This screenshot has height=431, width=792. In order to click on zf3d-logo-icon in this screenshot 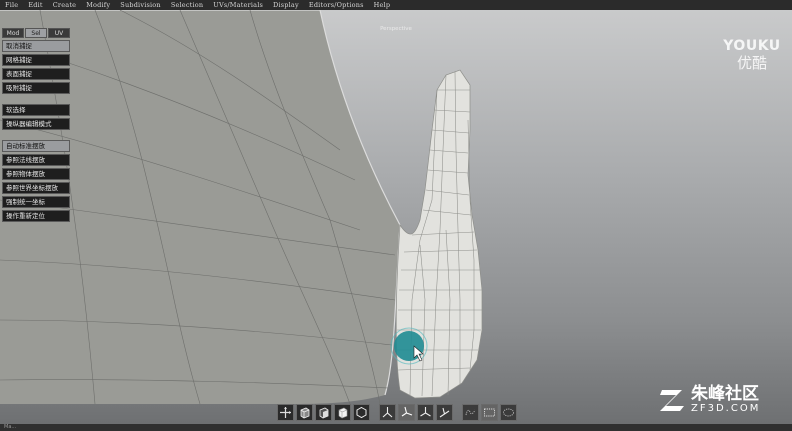, I will do `click(672, 400)`.